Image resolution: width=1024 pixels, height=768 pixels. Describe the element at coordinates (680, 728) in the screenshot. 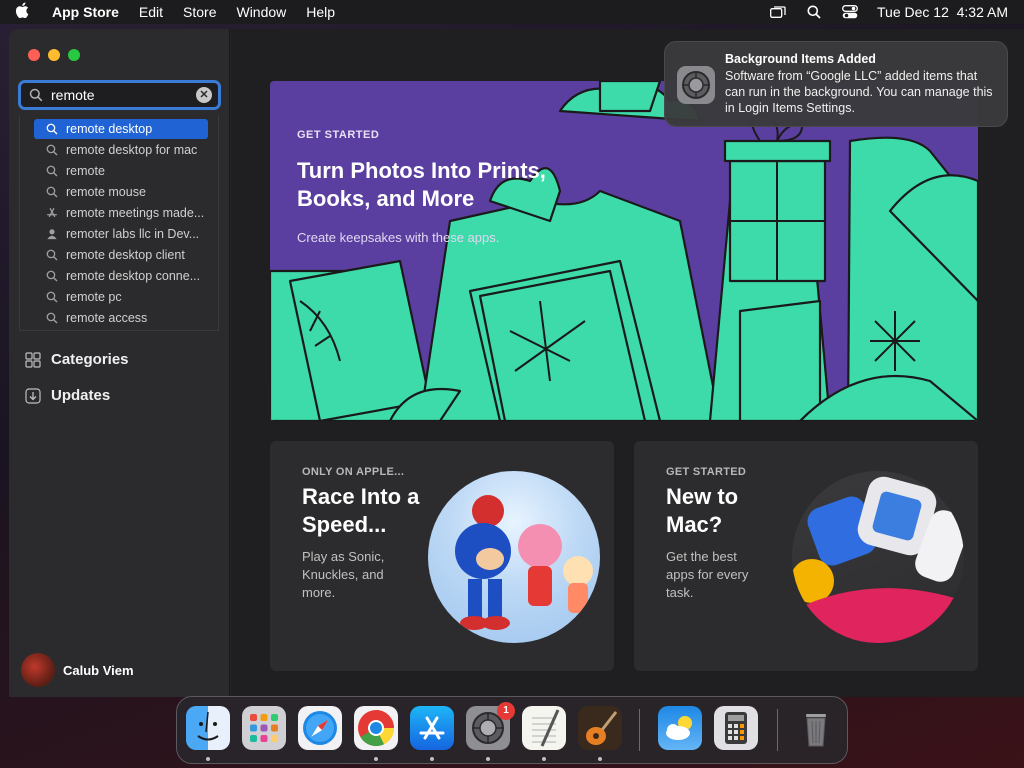

I see `dock-weather-icon` at that location.